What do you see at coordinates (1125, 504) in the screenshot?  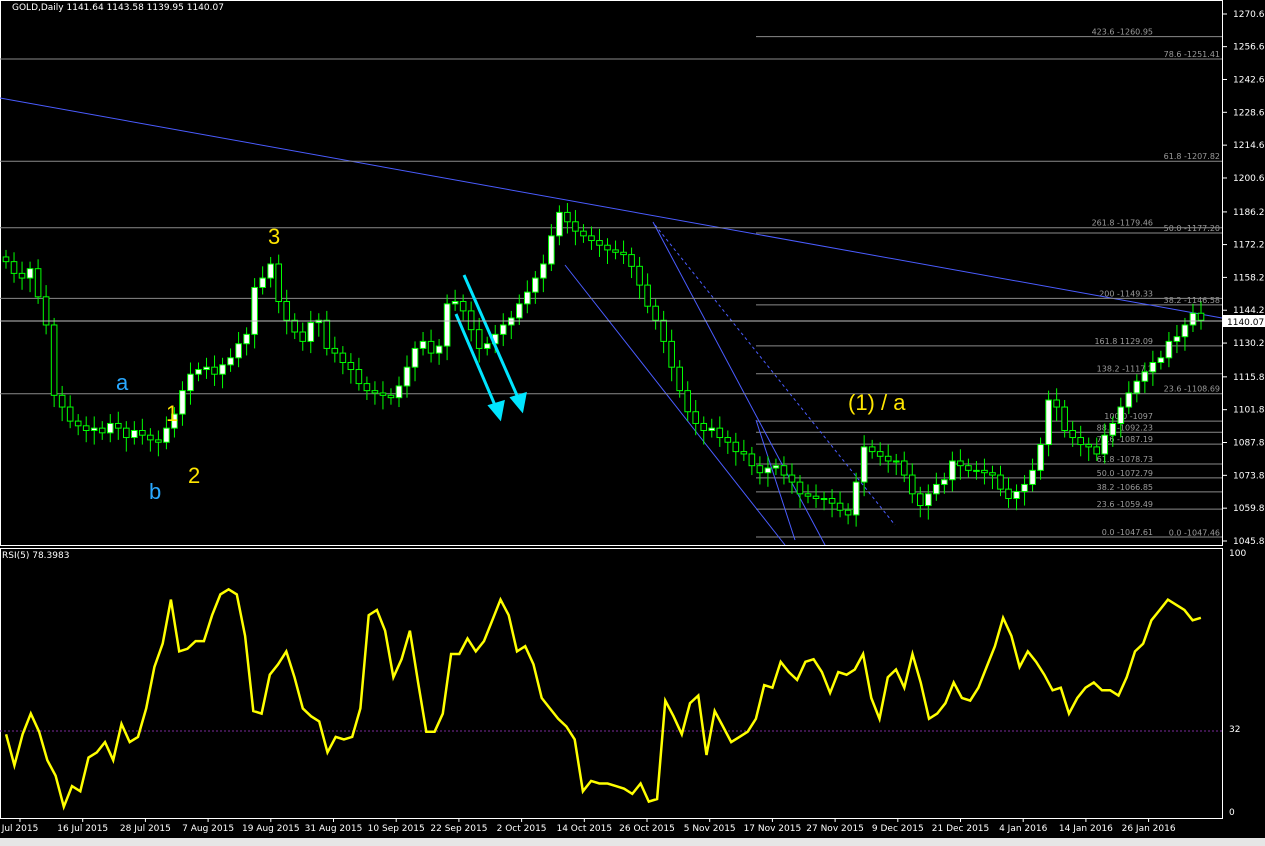 I see `fib-label: 23.6 -1059.49` at bounding box center [1125, 504].